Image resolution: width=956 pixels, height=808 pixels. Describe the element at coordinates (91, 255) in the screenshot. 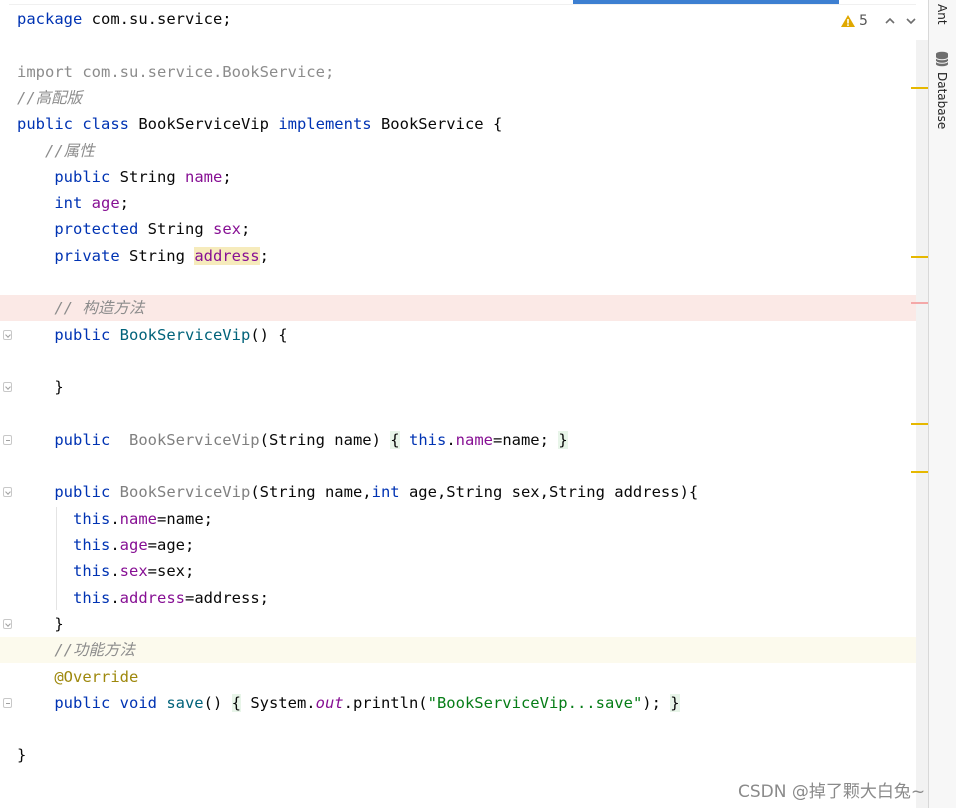

I see `code-token: private` at that location.